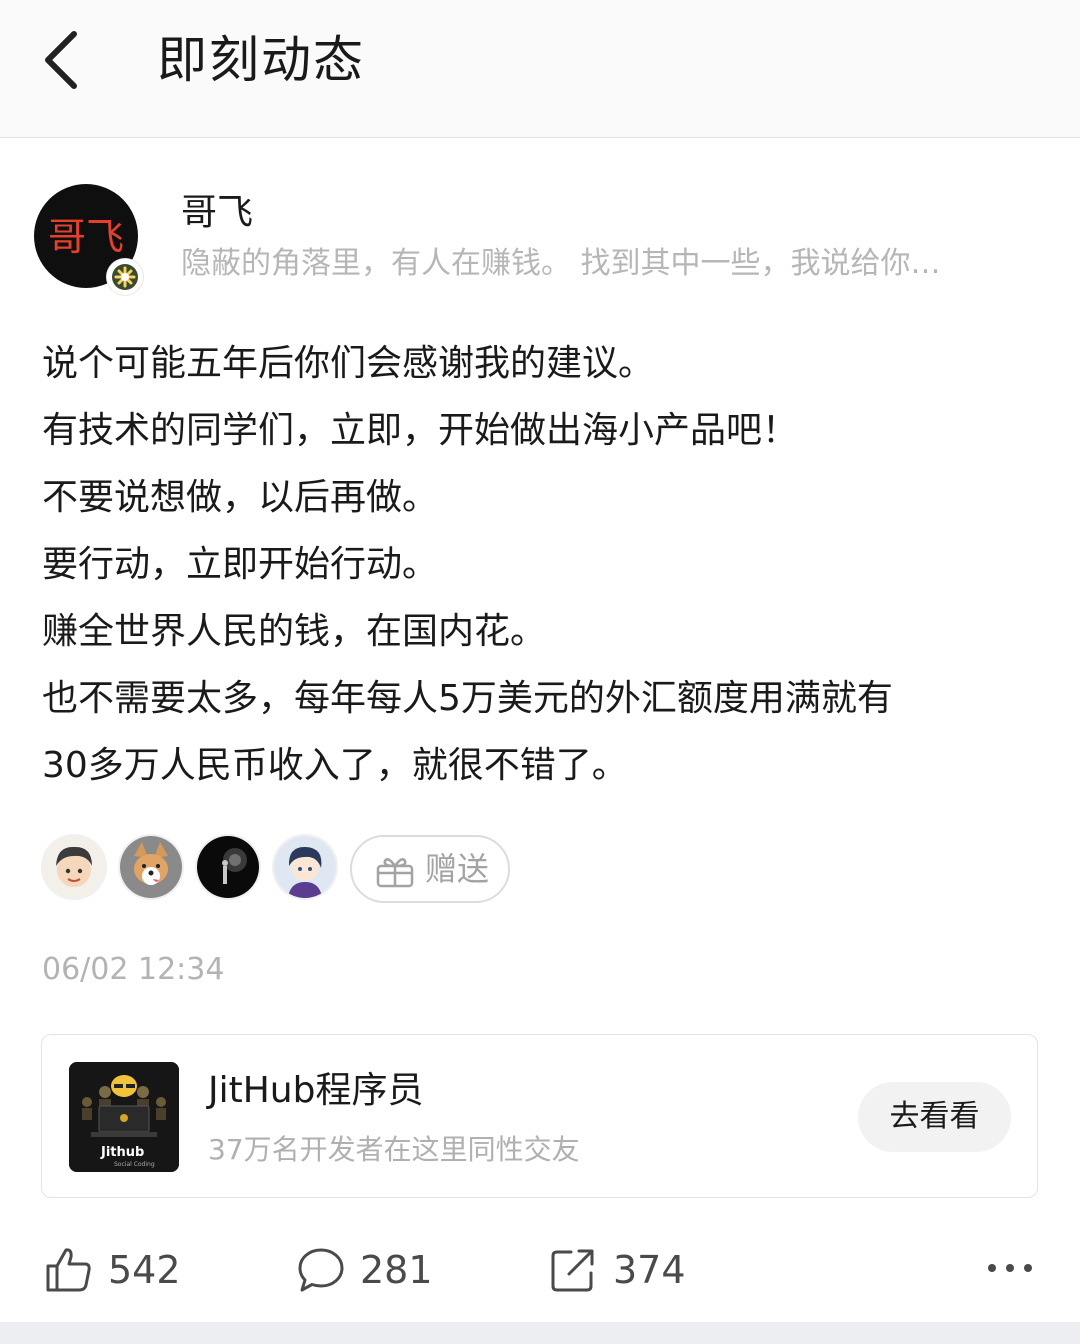 The height and width of the screenshot is (1344, 1080). I want to click on comment-button: 281, so click(366, 1270).